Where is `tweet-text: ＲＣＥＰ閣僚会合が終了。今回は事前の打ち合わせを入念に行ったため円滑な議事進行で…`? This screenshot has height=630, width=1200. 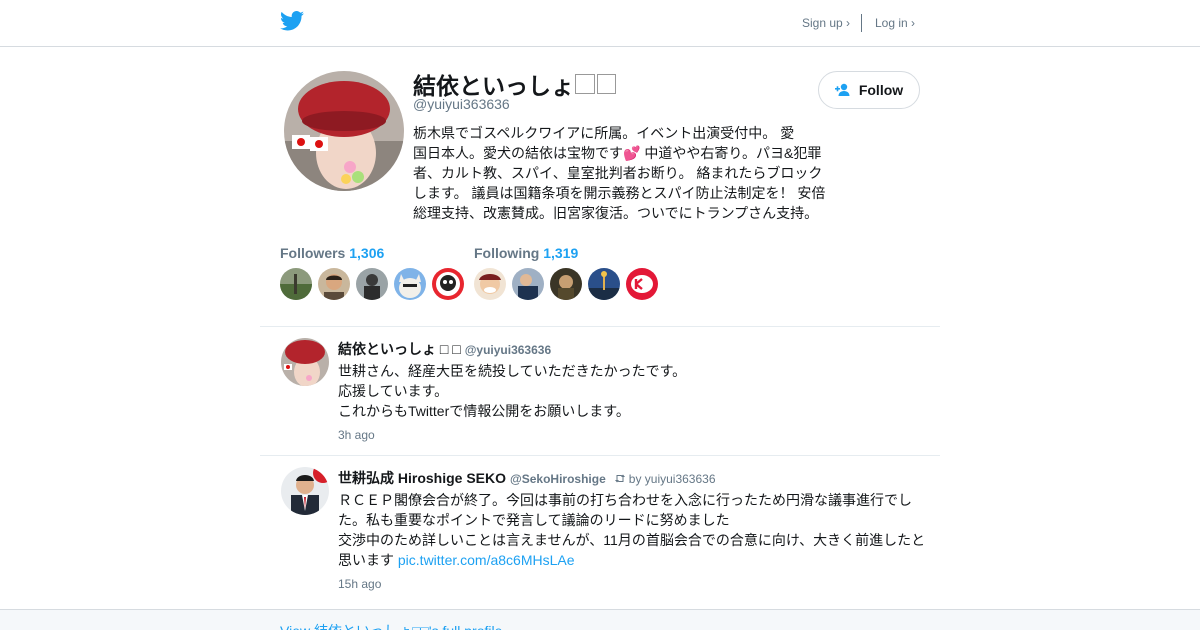 tweet-text: ＲＣＥＰ閣僚会合が終了。今回は事前の打ち合わせを入念に行ったため円滑な議事進行で… is located at coordinates (635, 530).